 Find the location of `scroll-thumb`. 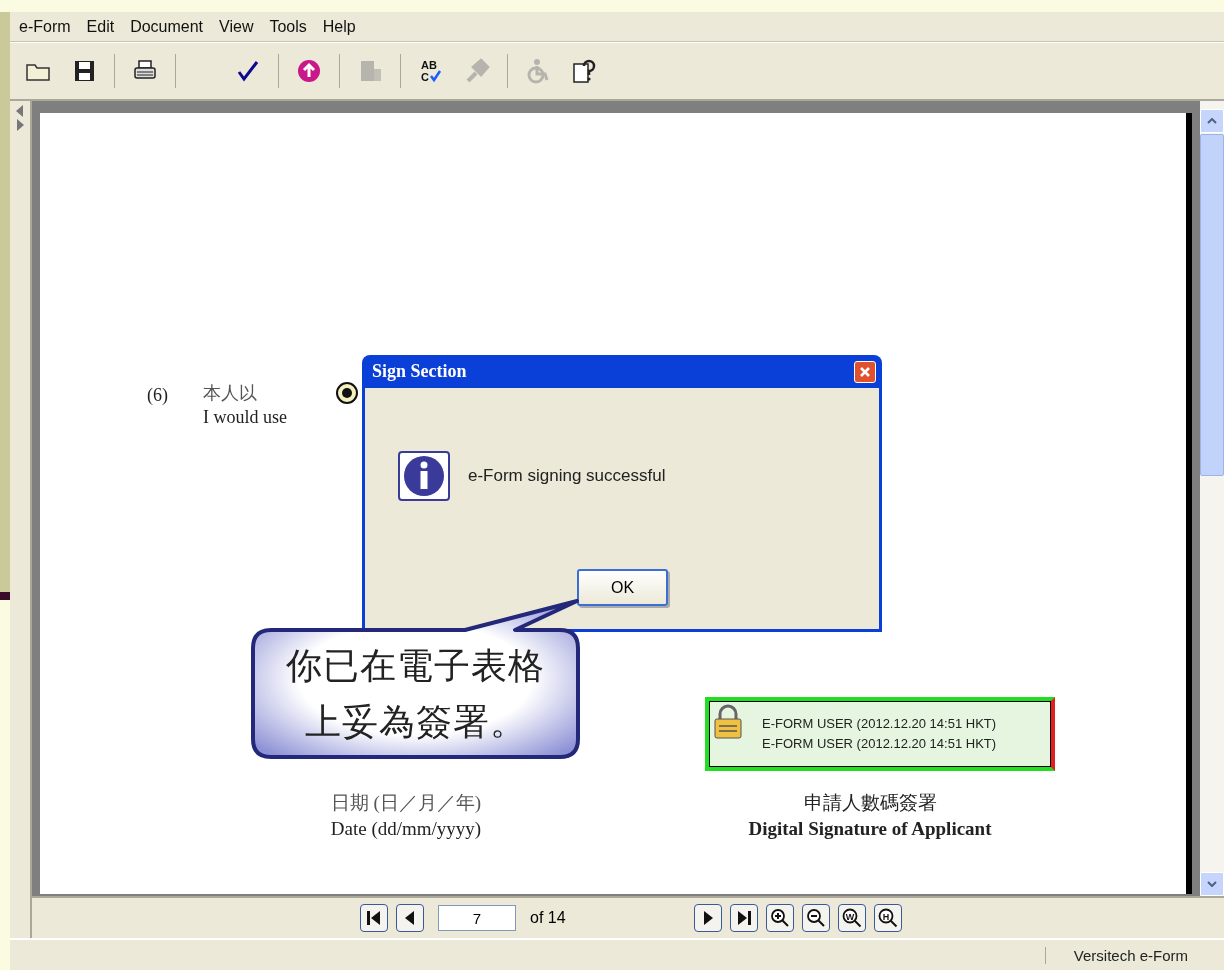

scroll-thumb is located at coordinates (1212, 305).